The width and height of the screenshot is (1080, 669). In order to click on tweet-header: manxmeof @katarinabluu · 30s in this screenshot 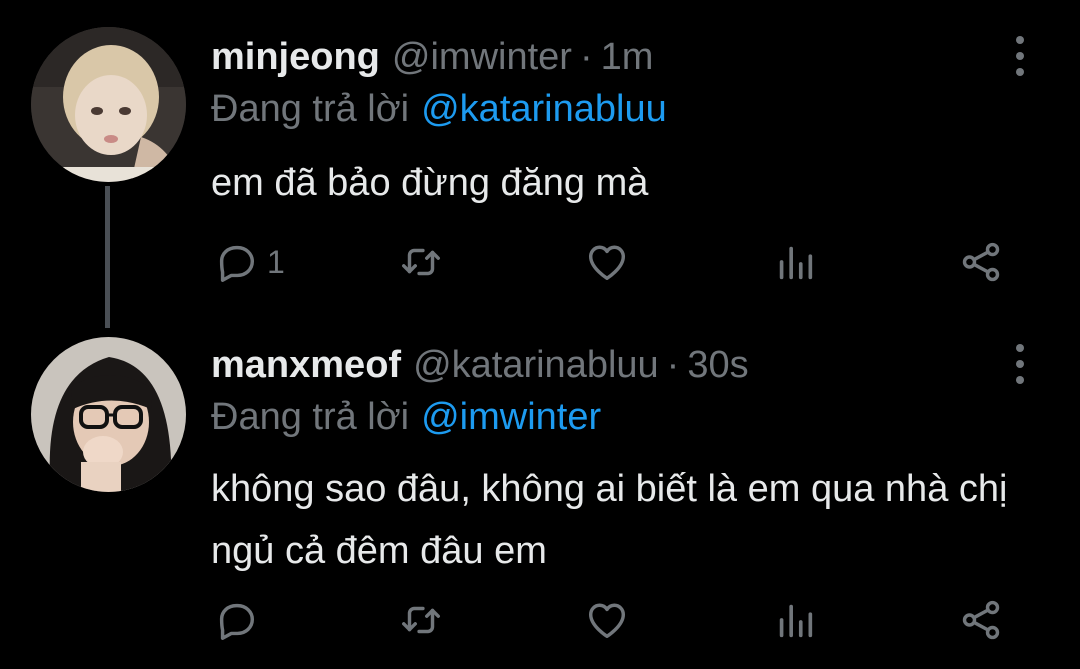, I will do `click(480, 365)`.